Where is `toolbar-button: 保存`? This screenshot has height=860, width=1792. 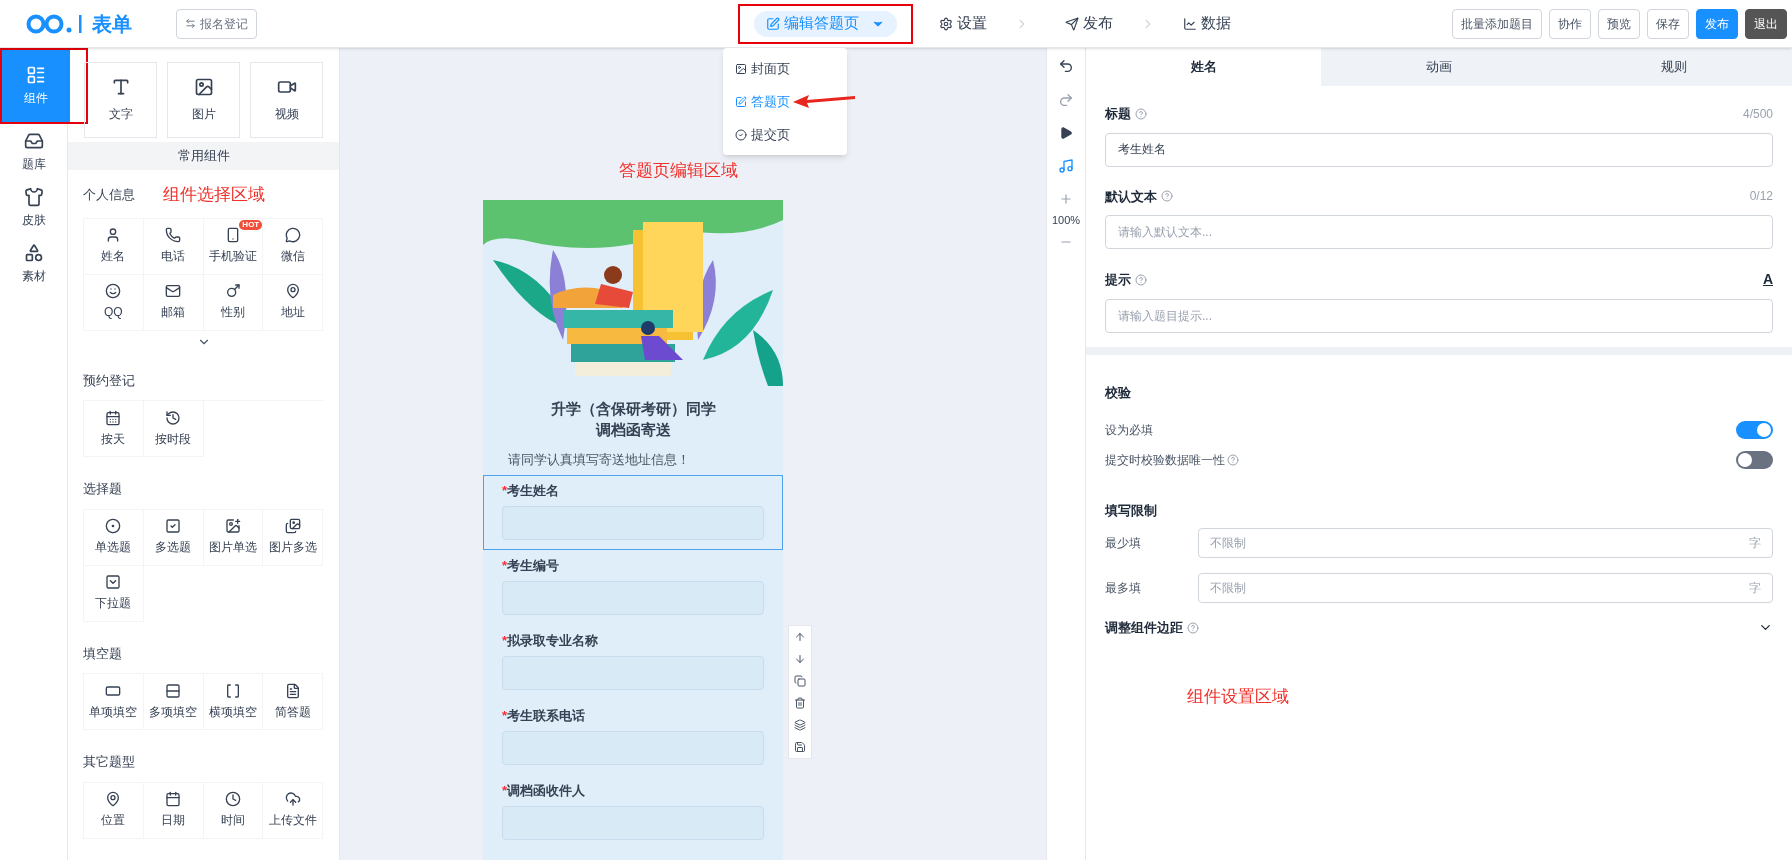 toolbar-button: 保存 is located at coordinates (1668, 23).